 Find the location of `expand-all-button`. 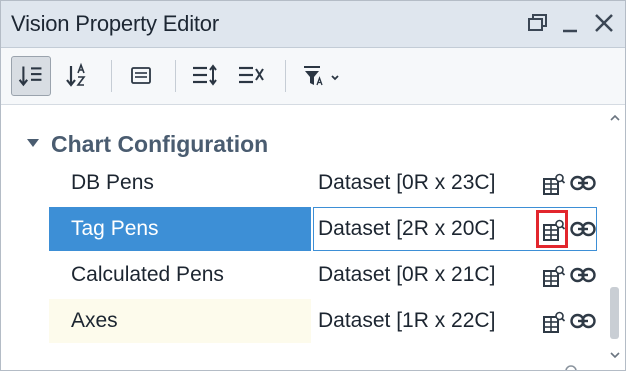

expand-all-button is located at coordinates (205, 76).